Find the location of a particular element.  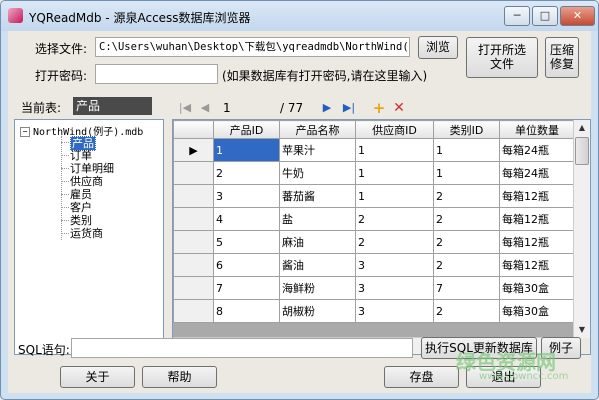

table-row: 2 牛奶 1 1 每箱24瓶 is located at coordinates (374, 173).